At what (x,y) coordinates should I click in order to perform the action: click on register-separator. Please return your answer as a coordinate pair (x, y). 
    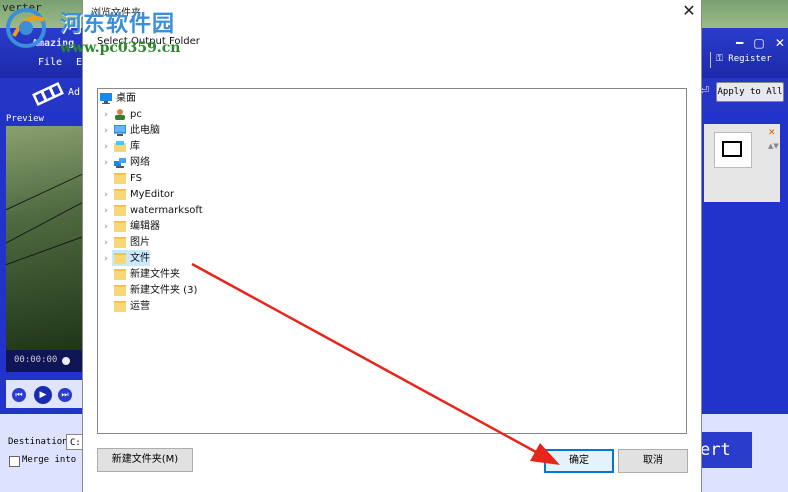
    Looking at the image, I should click on (710, 60).